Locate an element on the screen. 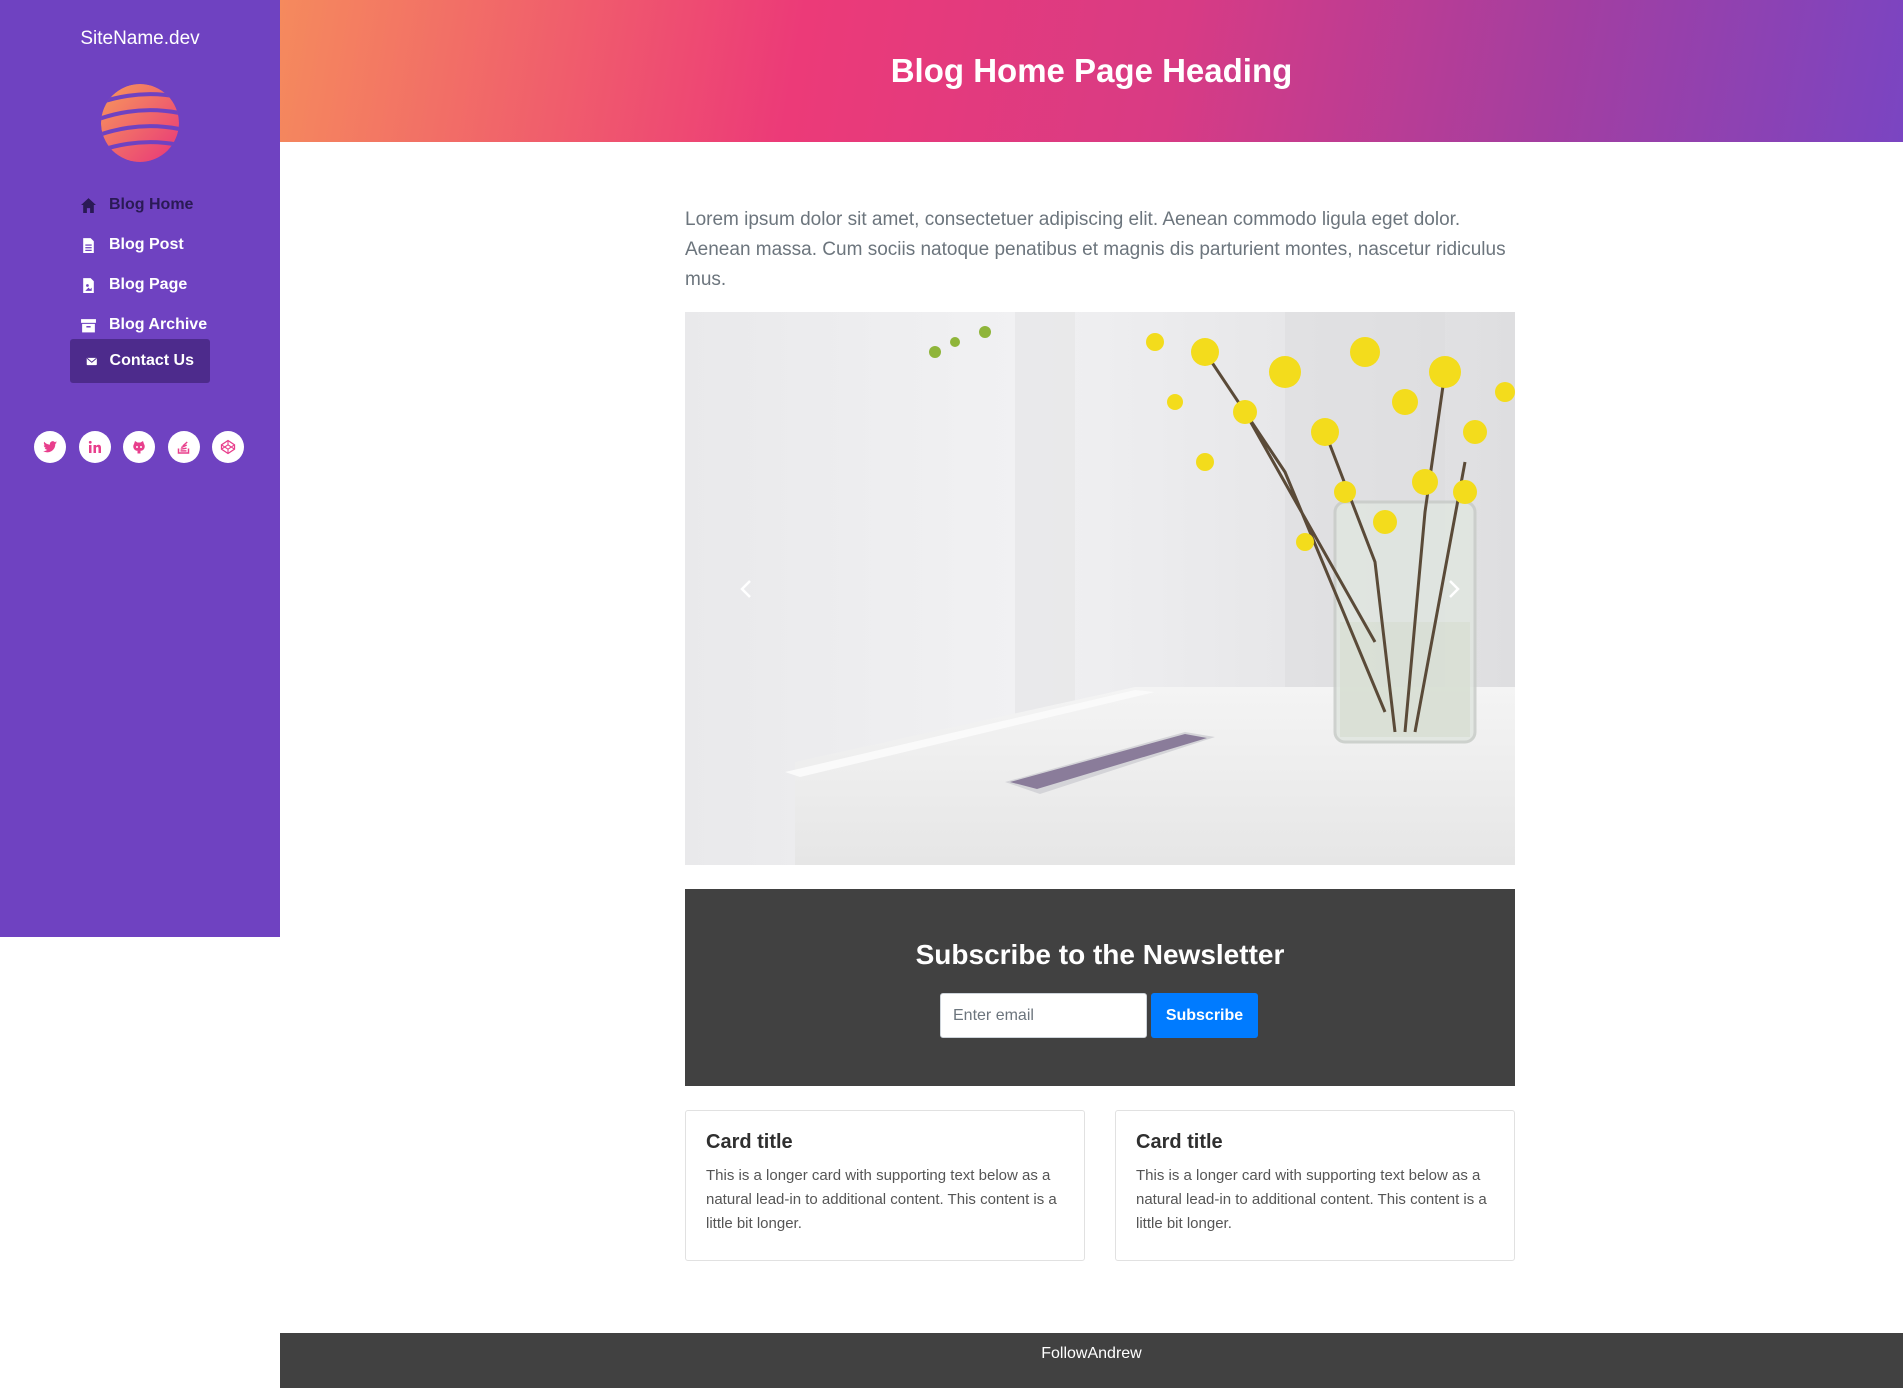 The image size is (1903, 1388). sidebar-item-blog-page: Blog Page is located at coordinates (133, 285).